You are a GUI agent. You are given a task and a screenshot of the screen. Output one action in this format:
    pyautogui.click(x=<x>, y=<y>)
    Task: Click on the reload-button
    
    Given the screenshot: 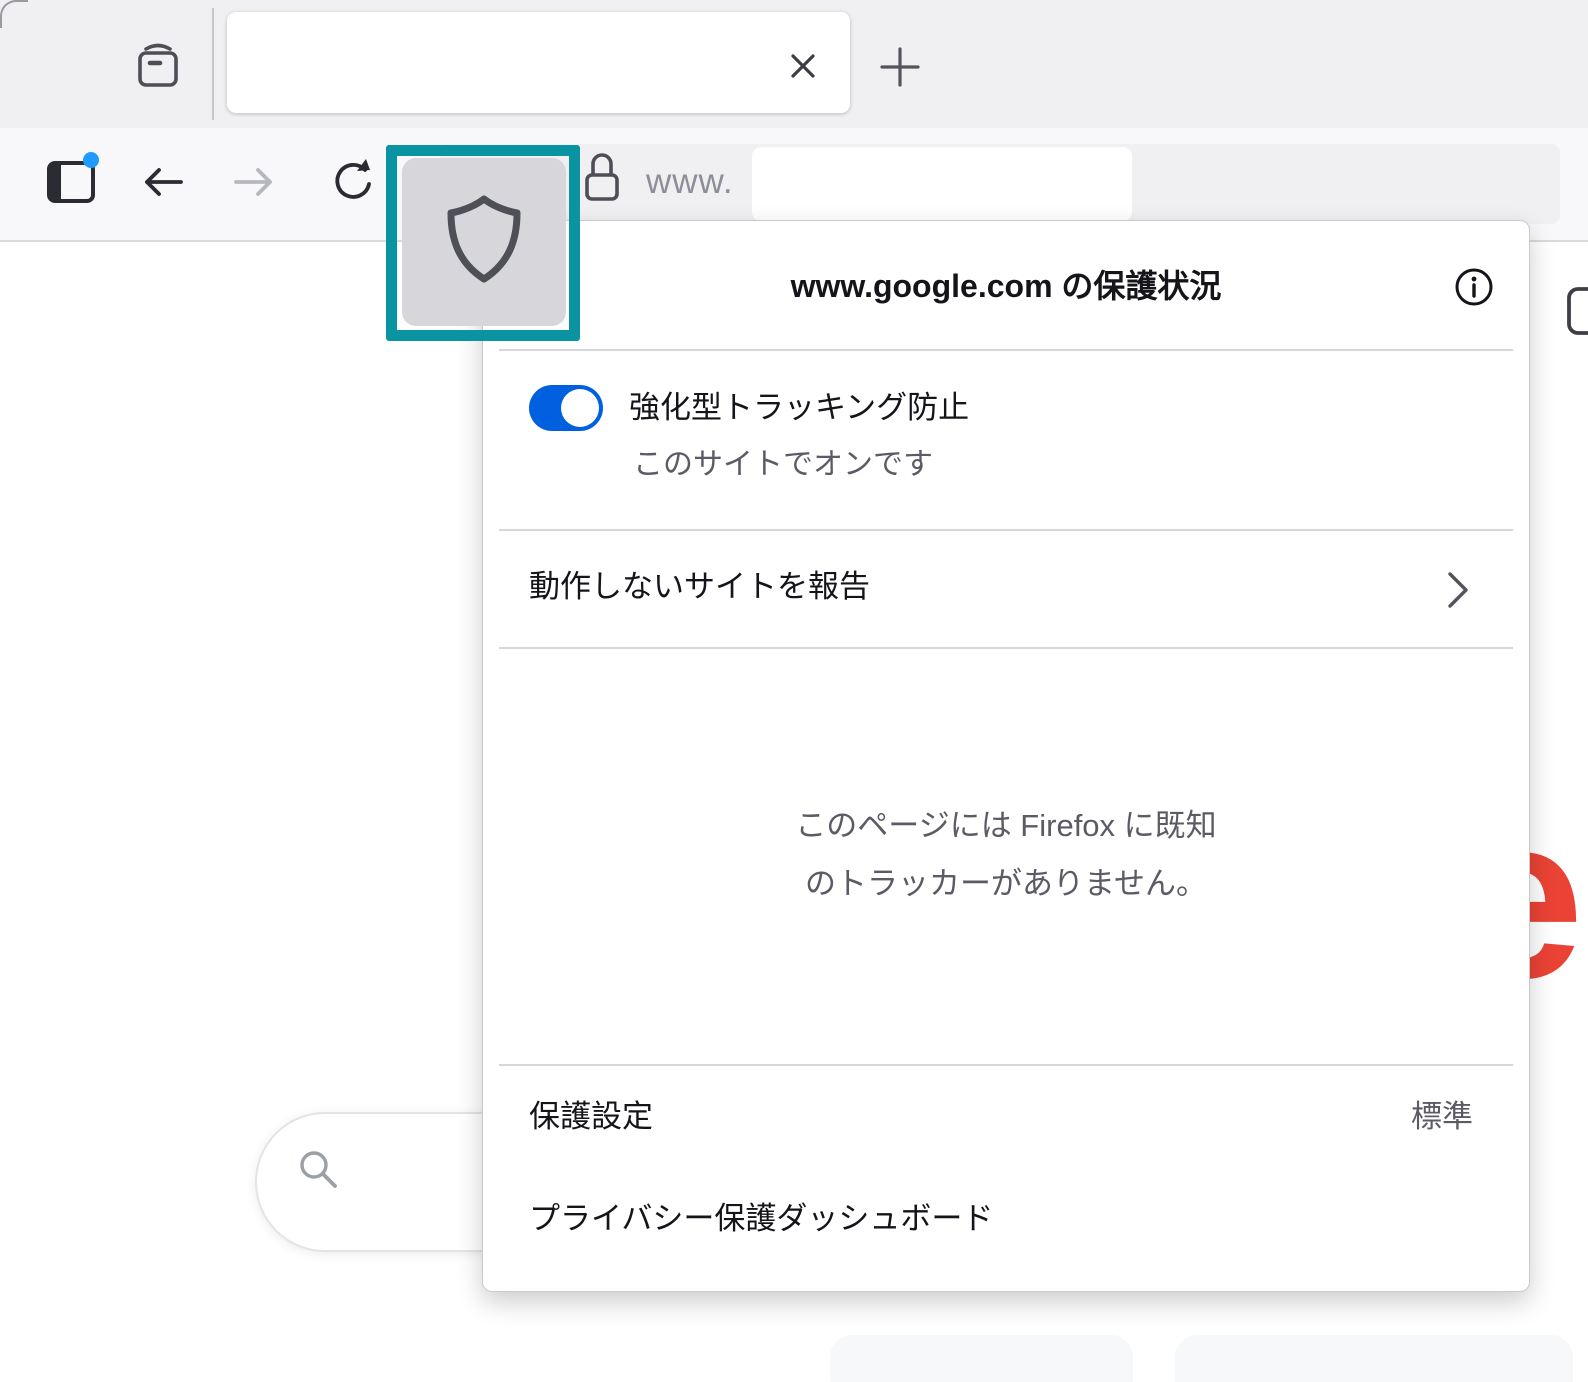 What is the action you would take?
    pyautogui.click(x=352, y=182)
    